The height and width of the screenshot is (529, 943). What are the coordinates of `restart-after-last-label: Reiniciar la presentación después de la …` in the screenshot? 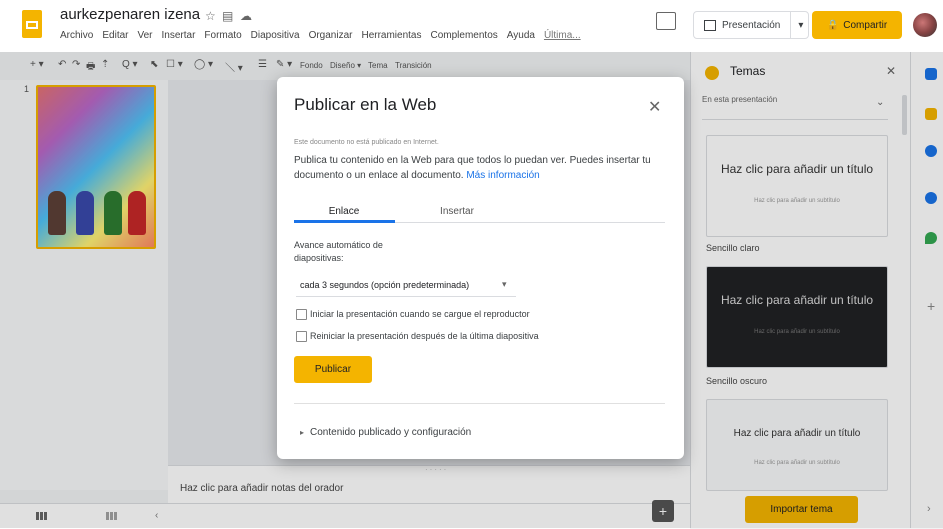 It's located at (424, 336).